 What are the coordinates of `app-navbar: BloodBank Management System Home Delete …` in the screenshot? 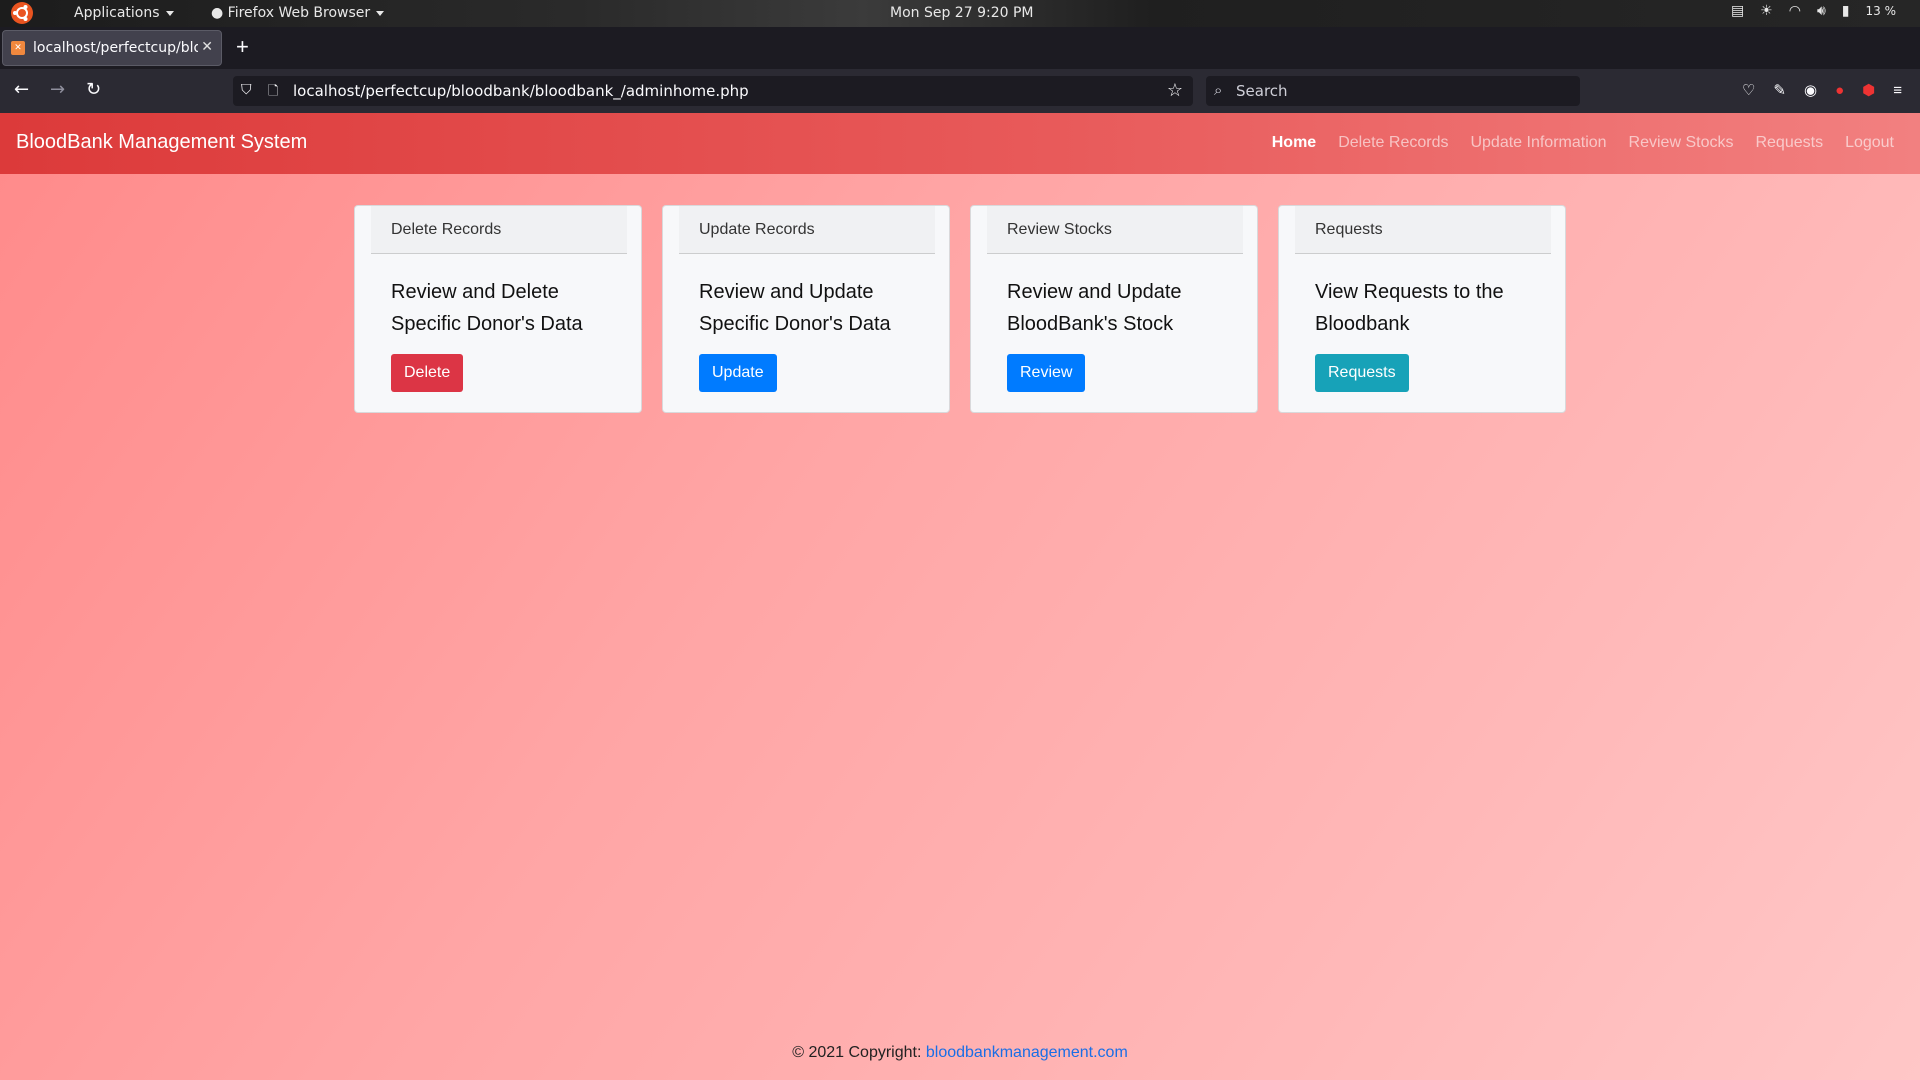 It's located at (960, 143).